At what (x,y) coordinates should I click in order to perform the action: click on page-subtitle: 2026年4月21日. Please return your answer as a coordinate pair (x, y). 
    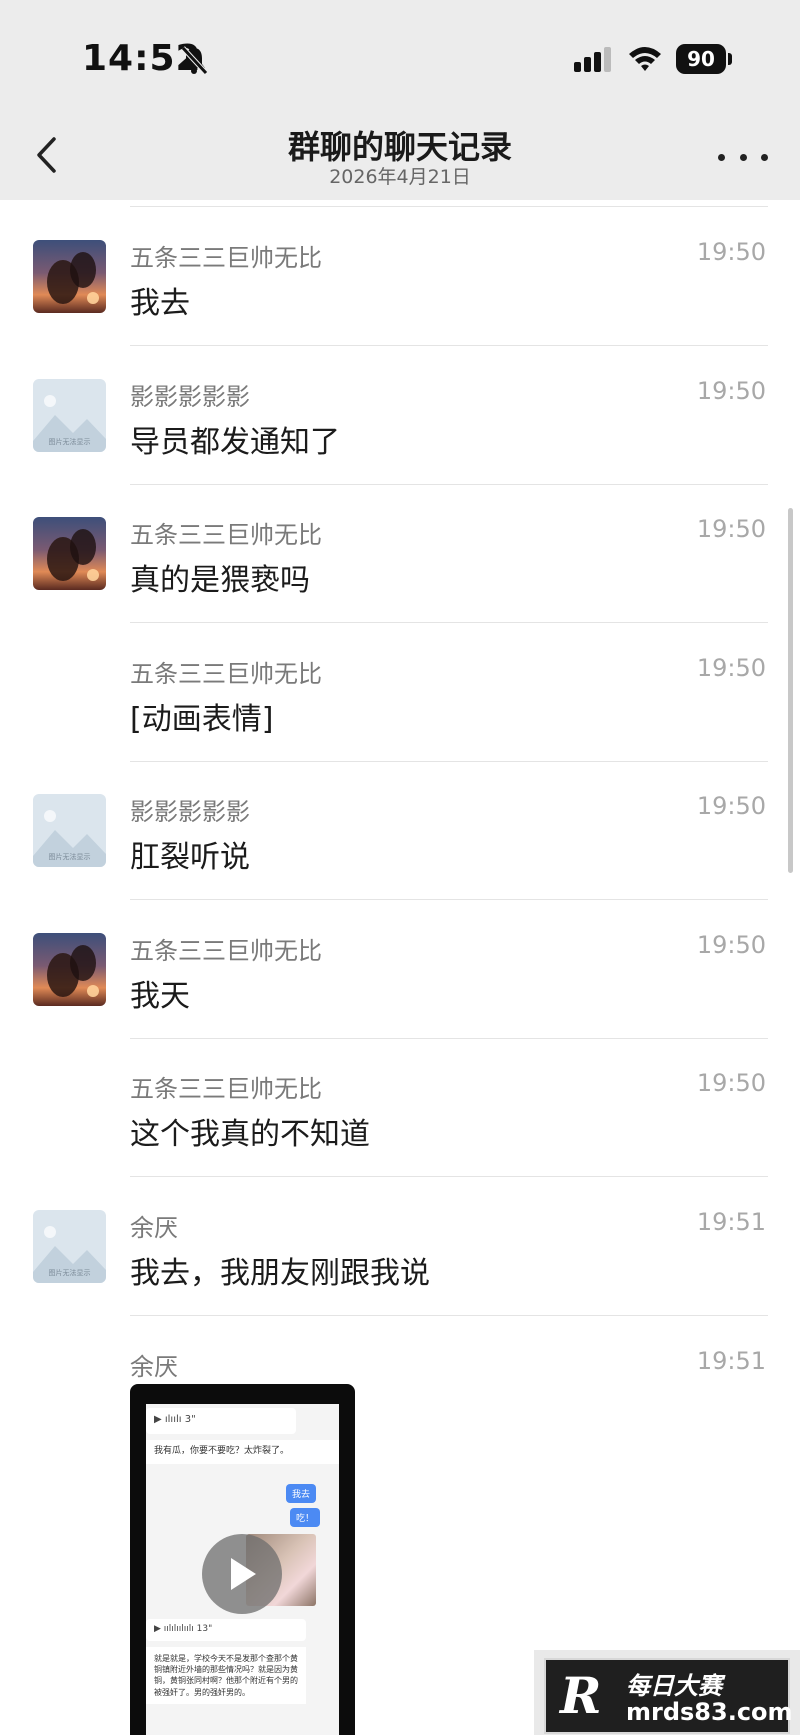
    Looking at the image, I should click on (400, 177).